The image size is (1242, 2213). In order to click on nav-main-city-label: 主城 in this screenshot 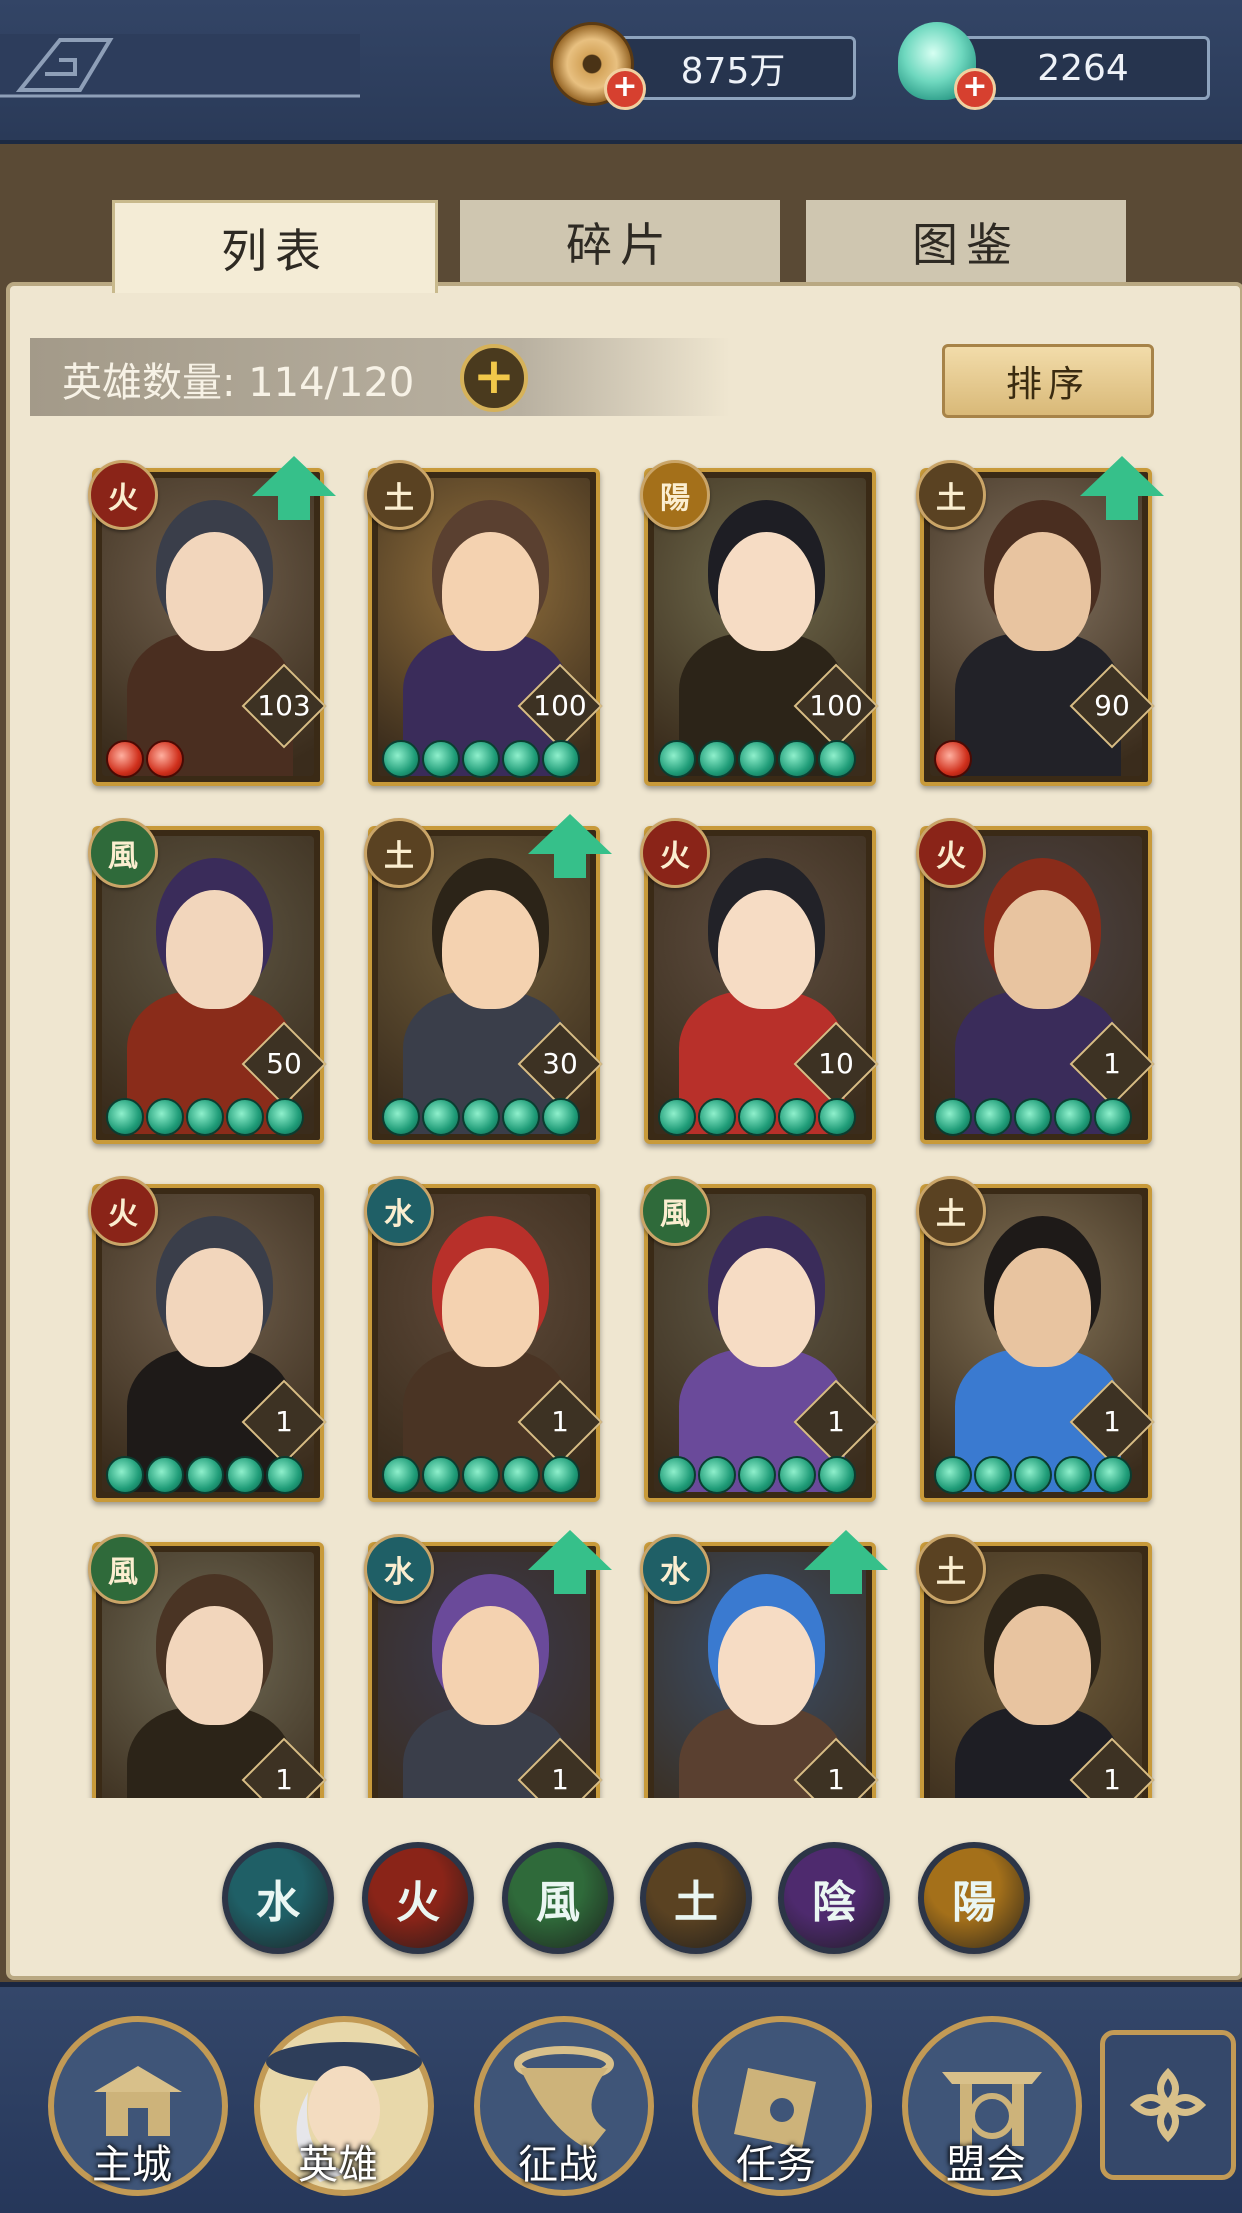, I will do `click(132, 2165)`.